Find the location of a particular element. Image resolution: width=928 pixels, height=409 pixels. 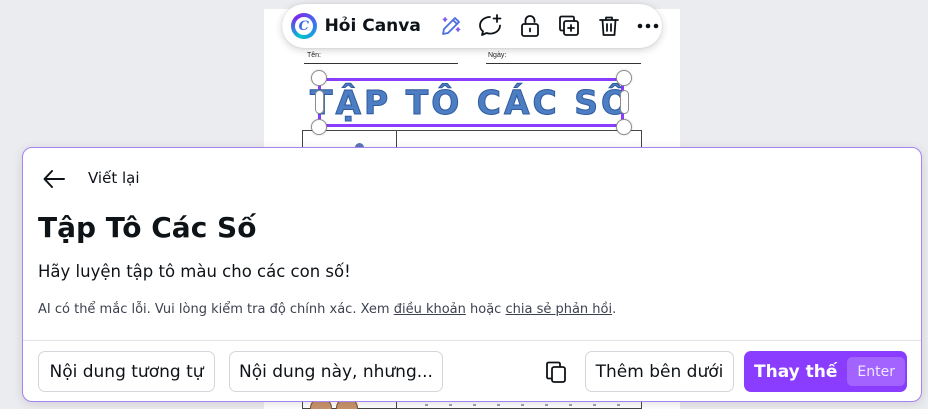

feedback-link: chia sẻ phản hồi is located at coordinates (558, 309).